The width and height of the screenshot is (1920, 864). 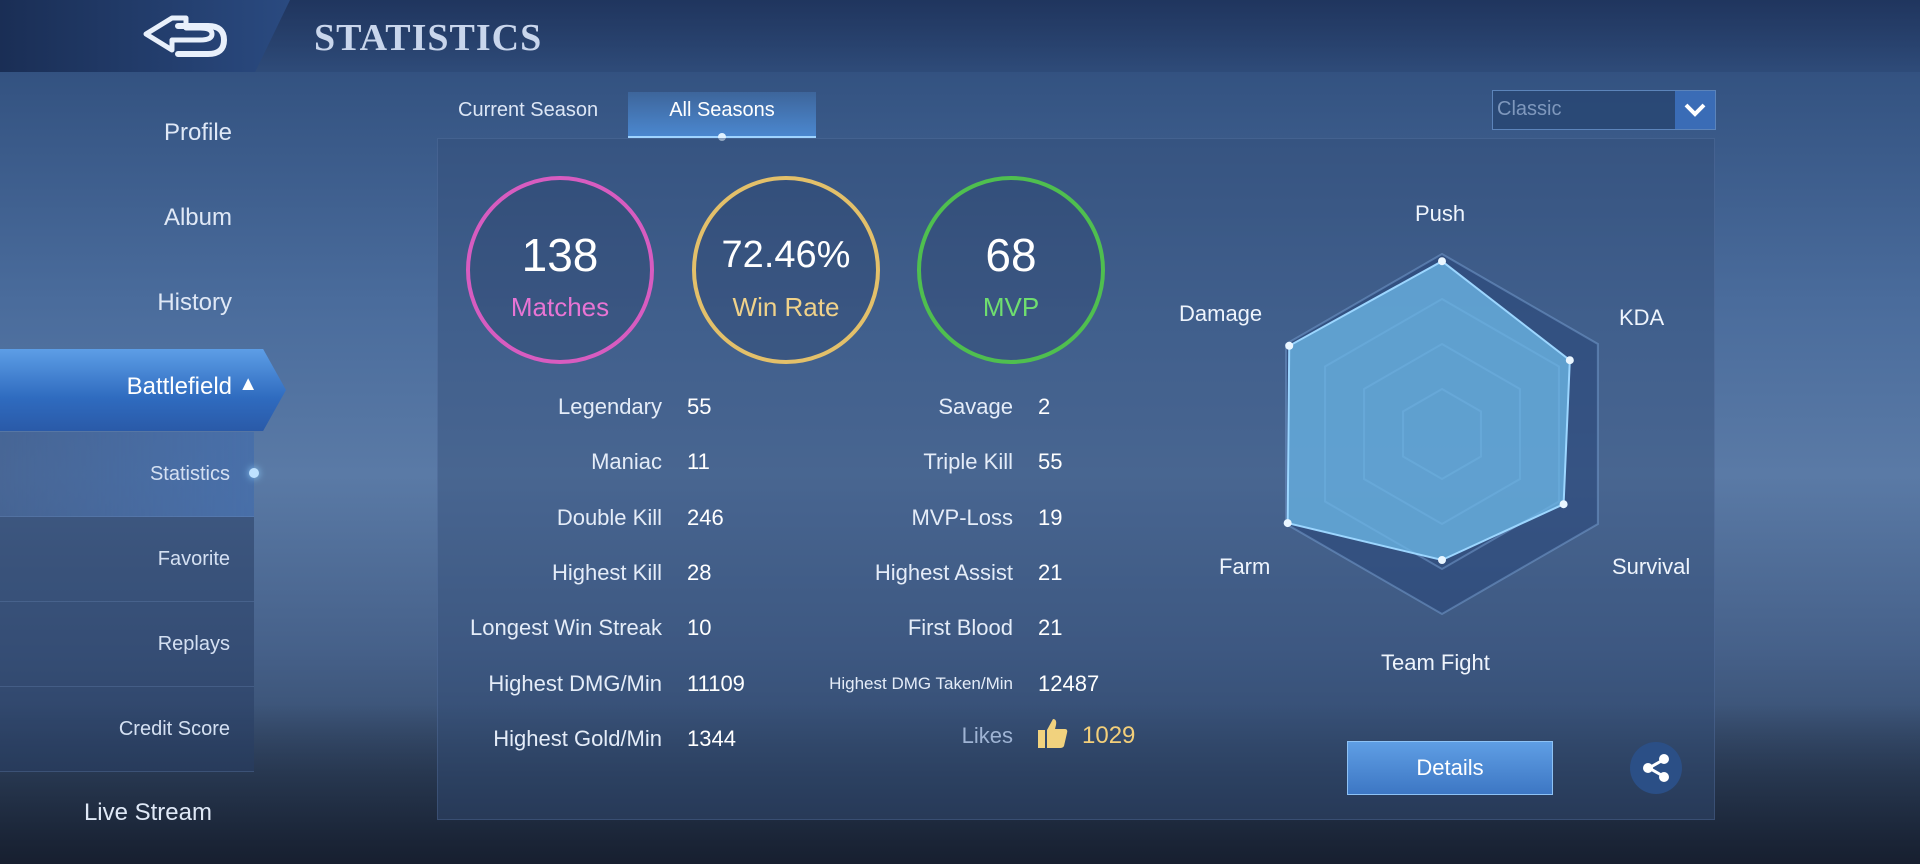 I want to click on sidebar-item-live-stream: Live Stream, so click(x=118, y=813).